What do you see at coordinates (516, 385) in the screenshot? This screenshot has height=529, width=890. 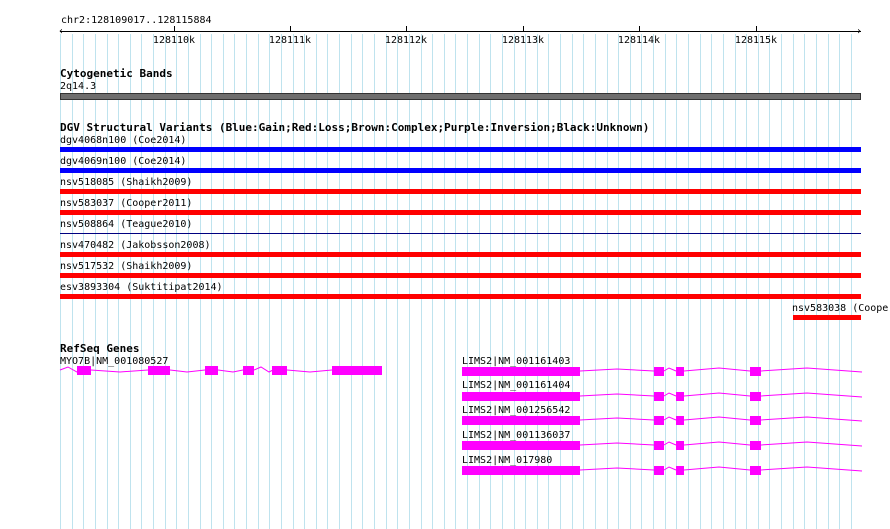 I see `gene-label: LIMS2|NM_001161404` at bounding box center [516, 385].